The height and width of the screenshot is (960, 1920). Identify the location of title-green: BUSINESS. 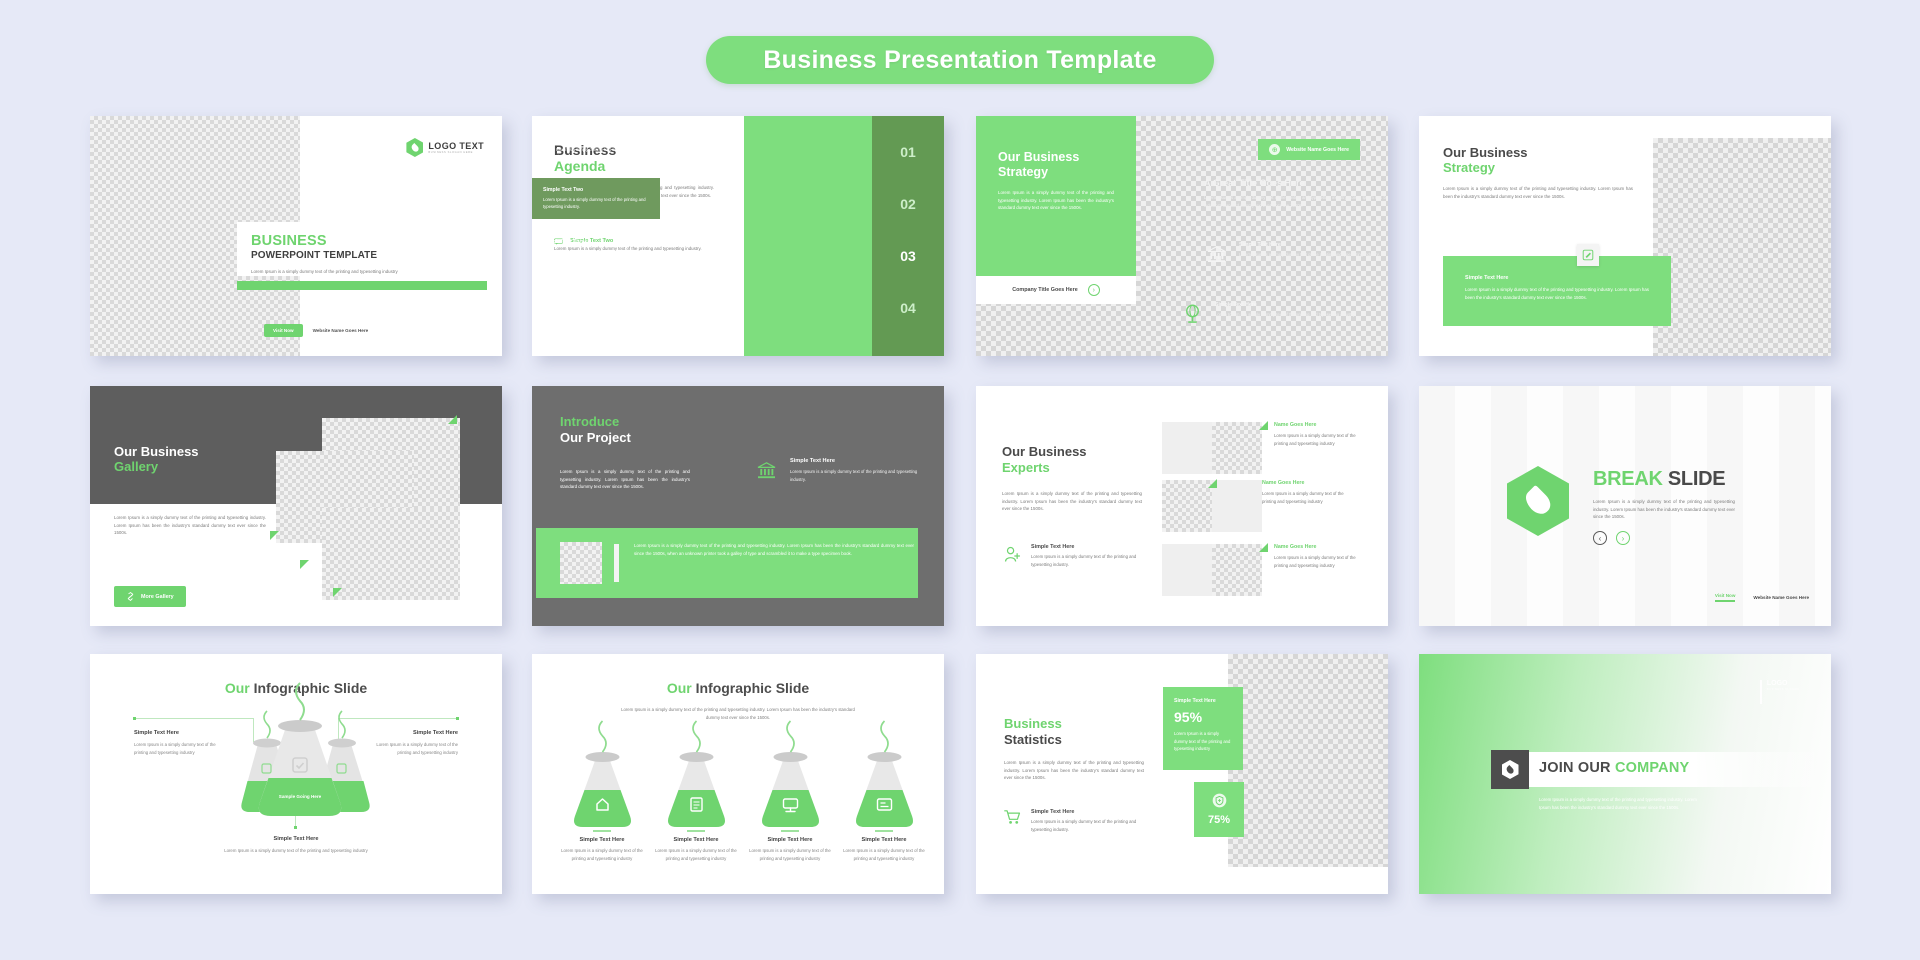
(289, 241).